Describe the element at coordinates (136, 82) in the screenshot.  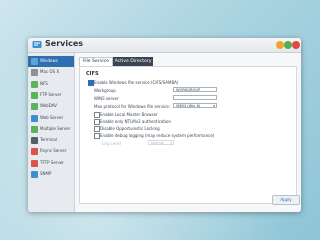
I see `enable-cifs-label: Enable Windows file service (CIFS/SAMBA)` at that location.